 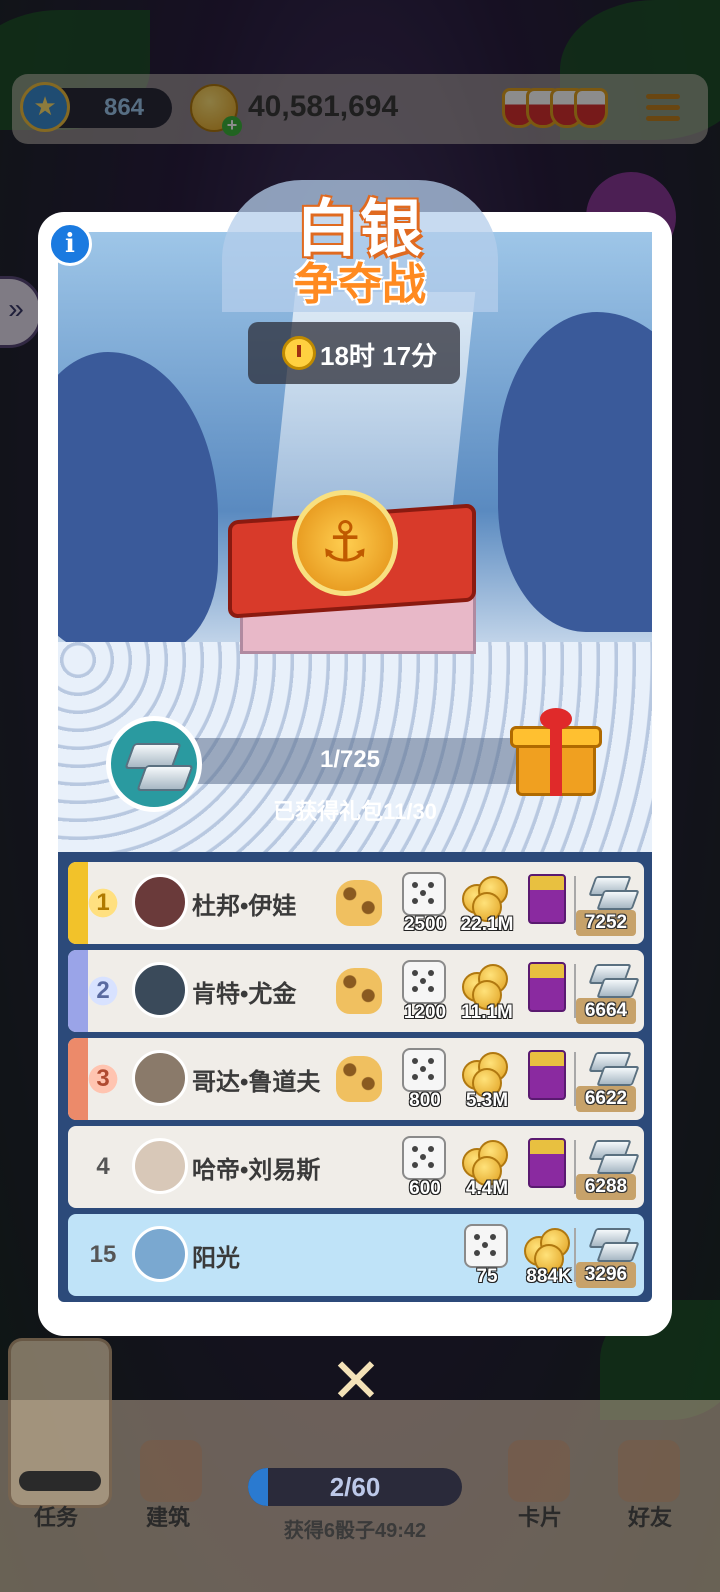 What do you see at coordinates (103, 1166) in the screenshot?
I see `rank-number: 4` at bounding box center [103, 1166].